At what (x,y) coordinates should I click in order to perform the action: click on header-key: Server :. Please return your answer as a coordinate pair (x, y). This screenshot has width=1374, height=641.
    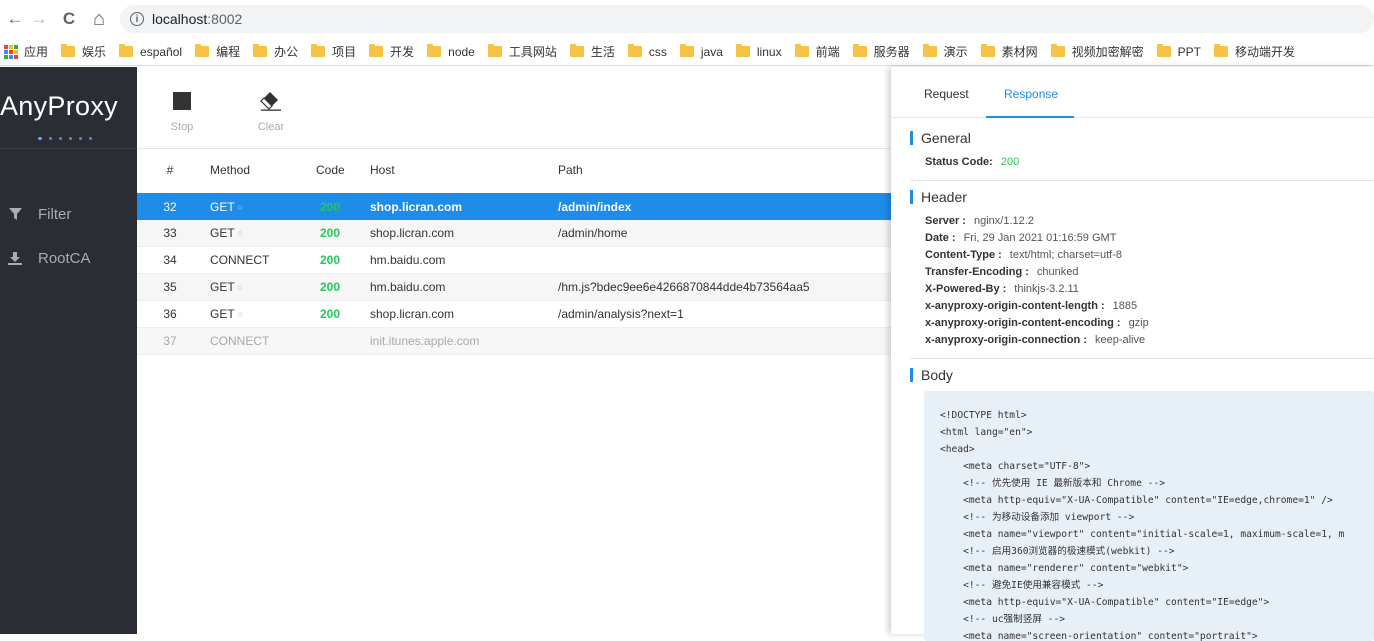
    Looking at the image, I should click on (945, 221).